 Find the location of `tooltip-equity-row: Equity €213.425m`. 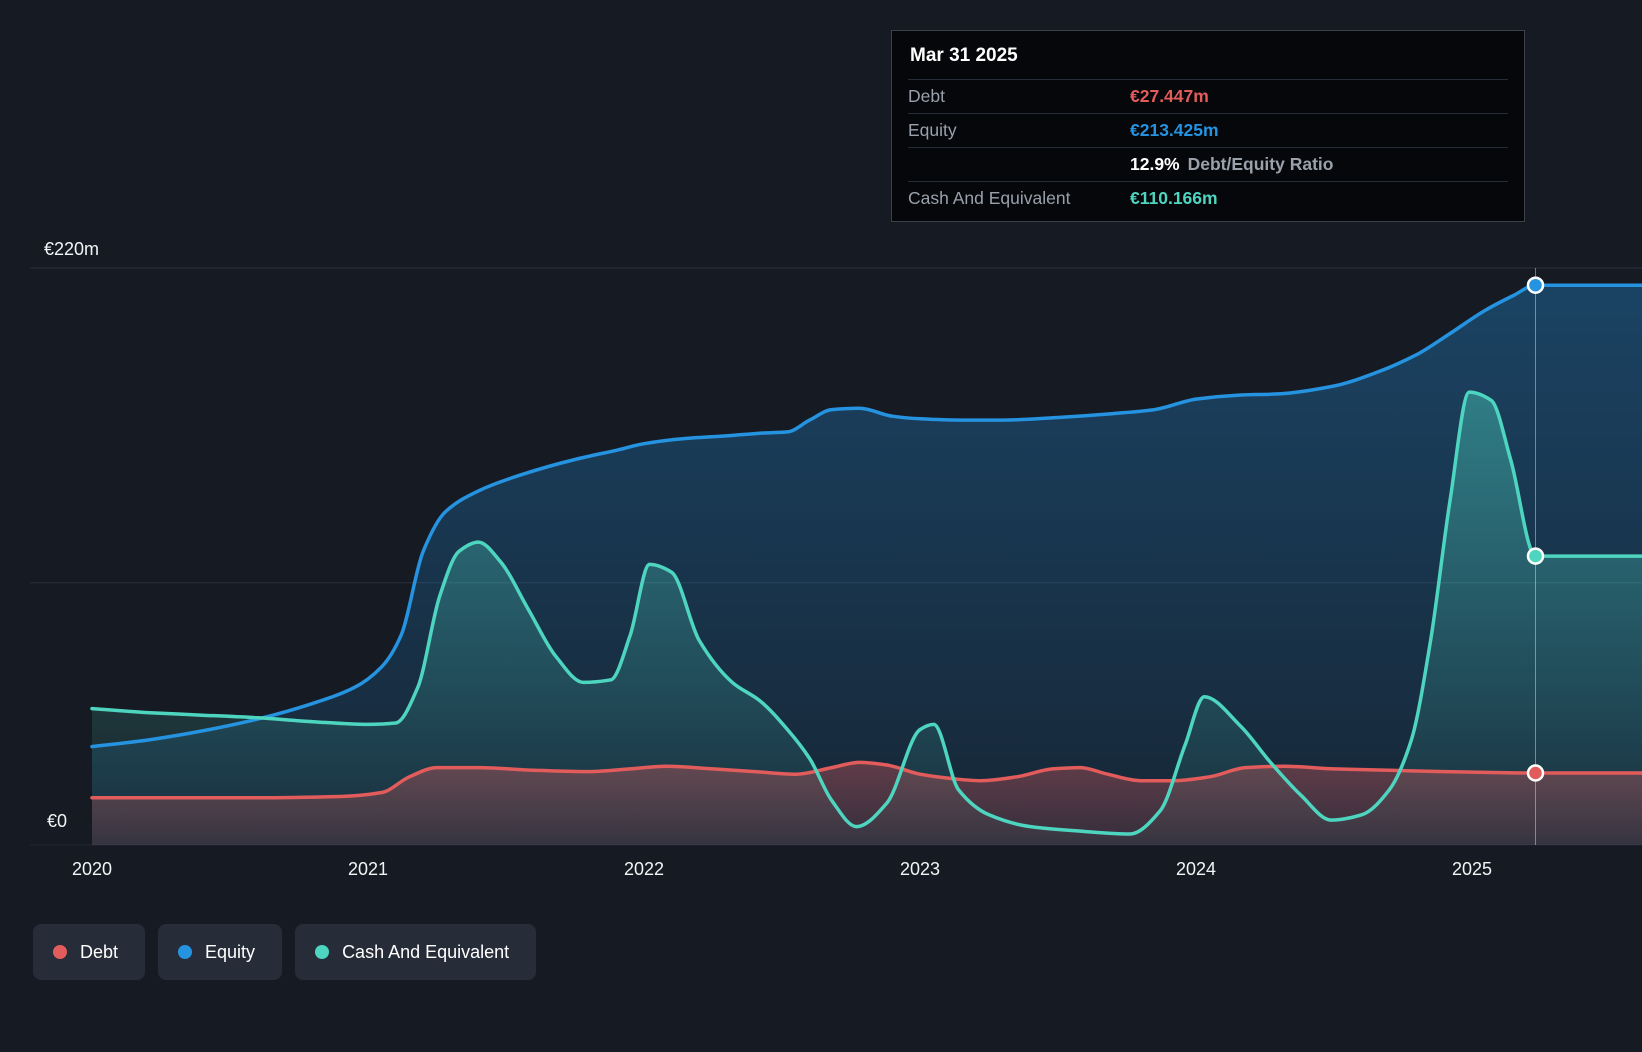

tooltip-equity-row: Equity €213.425m is located at coordinates (1208, 130).